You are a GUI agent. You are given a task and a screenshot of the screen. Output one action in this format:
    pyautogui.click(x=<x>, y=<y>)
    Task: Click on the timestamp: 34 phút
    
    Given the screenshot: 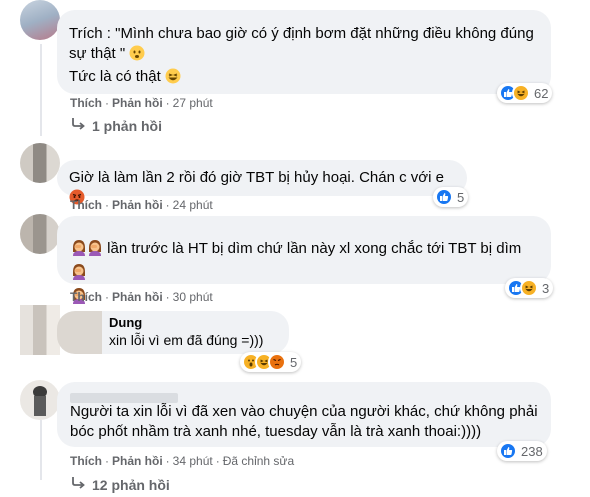 What is the action you would take?
    pyautogui.click(x=193, y=461)
    